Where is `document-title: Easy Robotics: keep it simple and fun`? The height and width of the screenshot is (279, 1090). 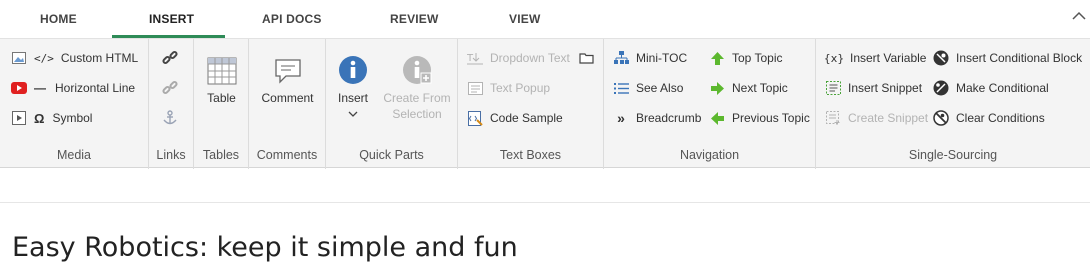 document-title: Easy Robotics: keep it simple and fun is located at coordinates (265, 247).